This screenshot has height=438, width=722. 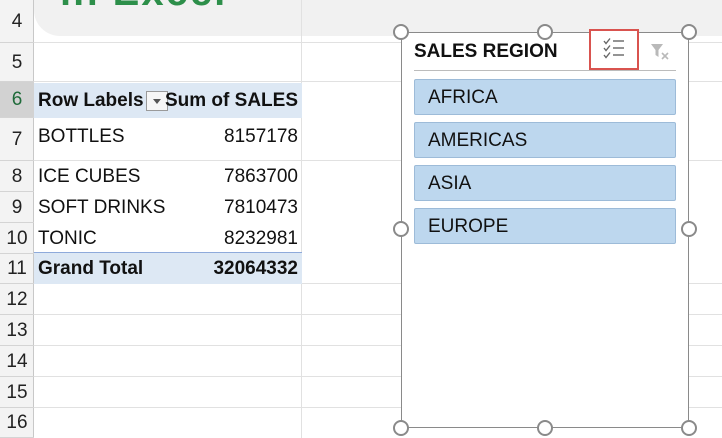 What do you see at coordinates (17, 207) in the screenshot?
I see `row-header-9: 9` at bounding box center [17, 207].